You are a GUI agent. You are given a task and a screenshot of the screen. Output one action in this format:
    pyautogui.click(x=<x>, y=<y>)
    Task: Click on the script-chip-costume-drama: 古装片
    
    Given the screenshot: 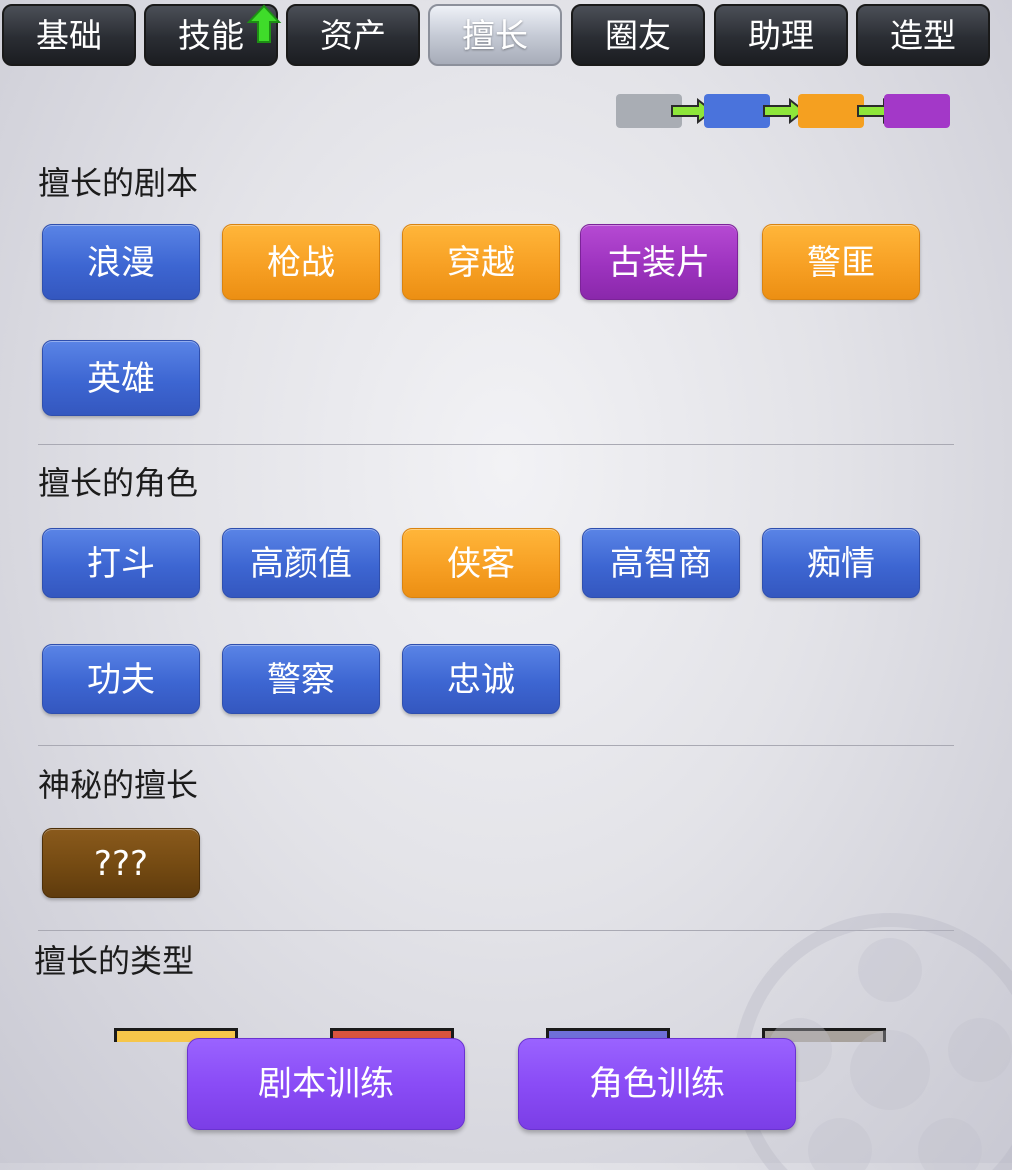 What is the action you would take?
    pyautogui.click(x=659, y=262)
    